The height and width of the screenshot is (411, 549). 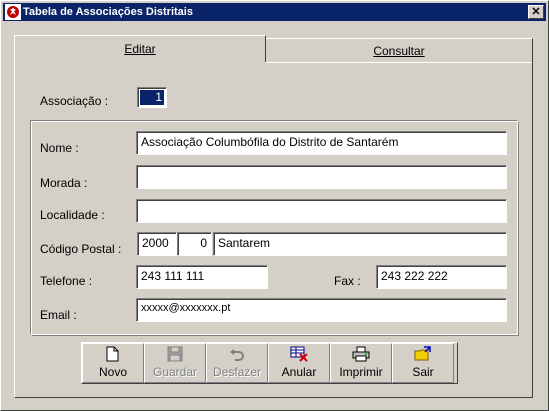 I want to click on window-title: Tabela de Associações Distritais, so click(x=108, y=12).